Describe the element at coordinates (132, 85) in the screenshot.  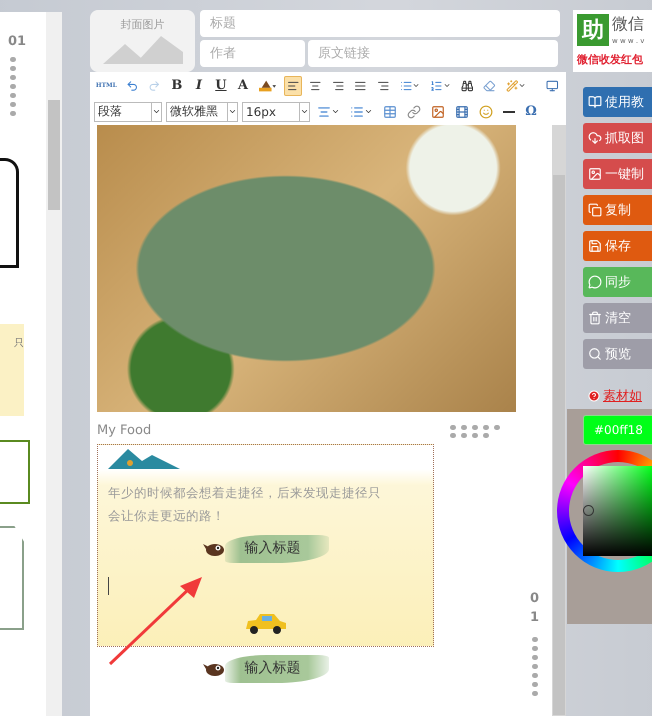
I see `undo-icon` at that location.